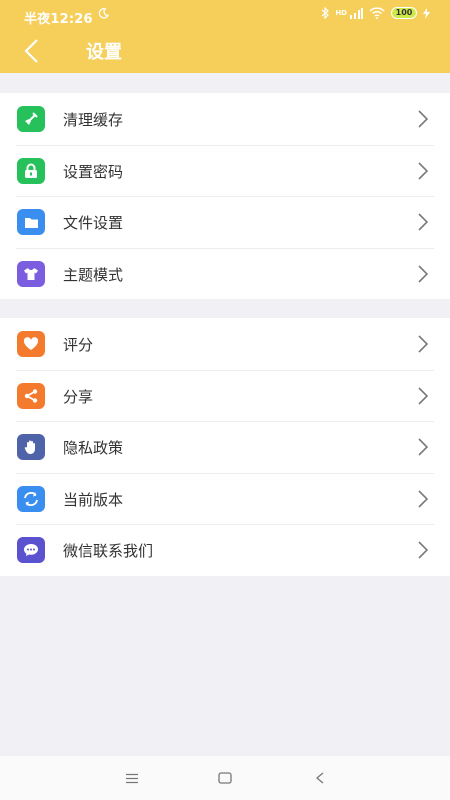 This screenshot has width=450, height=800. I want to click on share-icon, so click(31, 395).